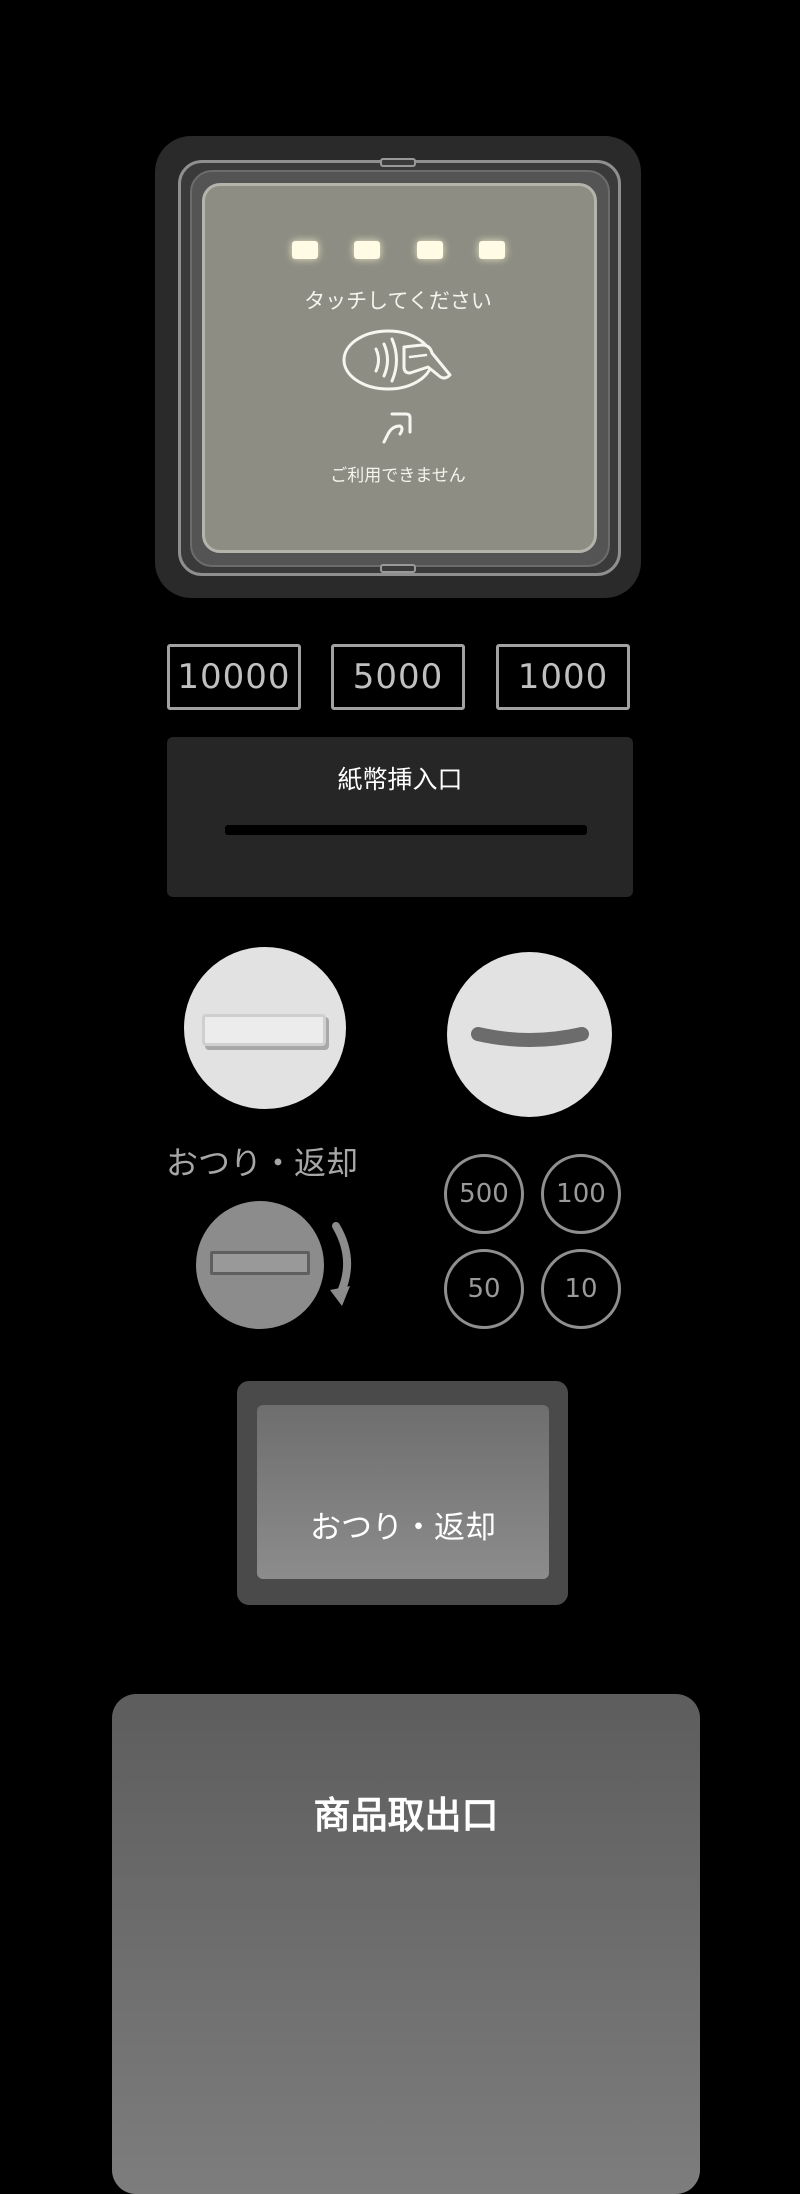  What do you see at coordinates (341, 1264) in the screenshot?
I see `rotate-arrow-icon` at bounding box center [341, 1264].